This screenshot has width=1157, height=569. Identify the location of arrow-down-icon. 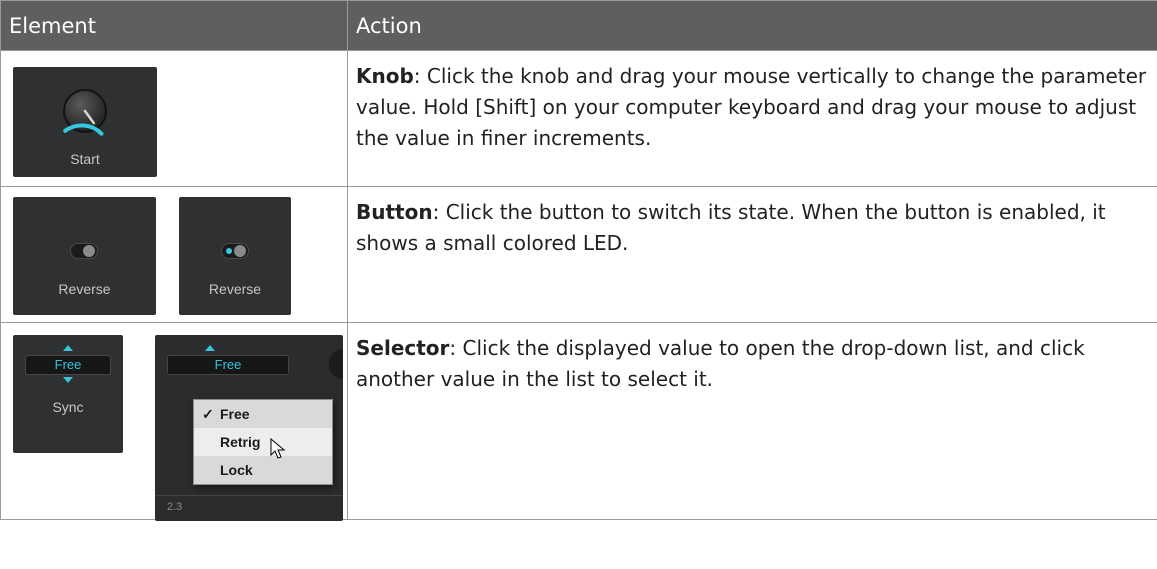
(68, 380).